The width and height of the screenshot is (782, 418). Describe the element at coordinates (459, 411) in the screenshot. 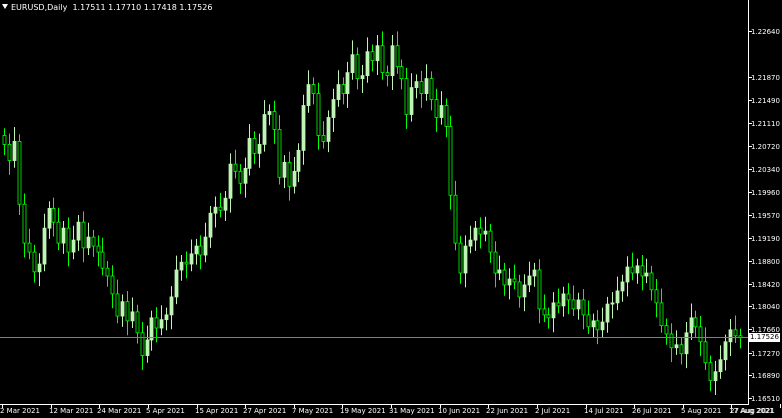

I see `time-tick-label: 10 Jun 2021` at that location.